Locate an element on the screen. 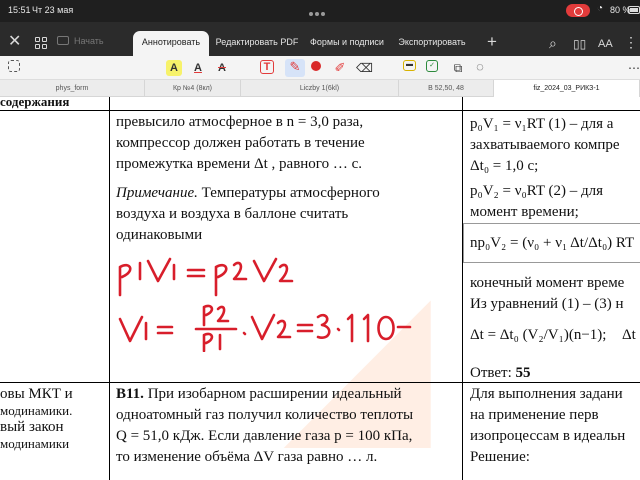  solution-line: изопроцессам в идеальн is located at coordinates (548, 436).